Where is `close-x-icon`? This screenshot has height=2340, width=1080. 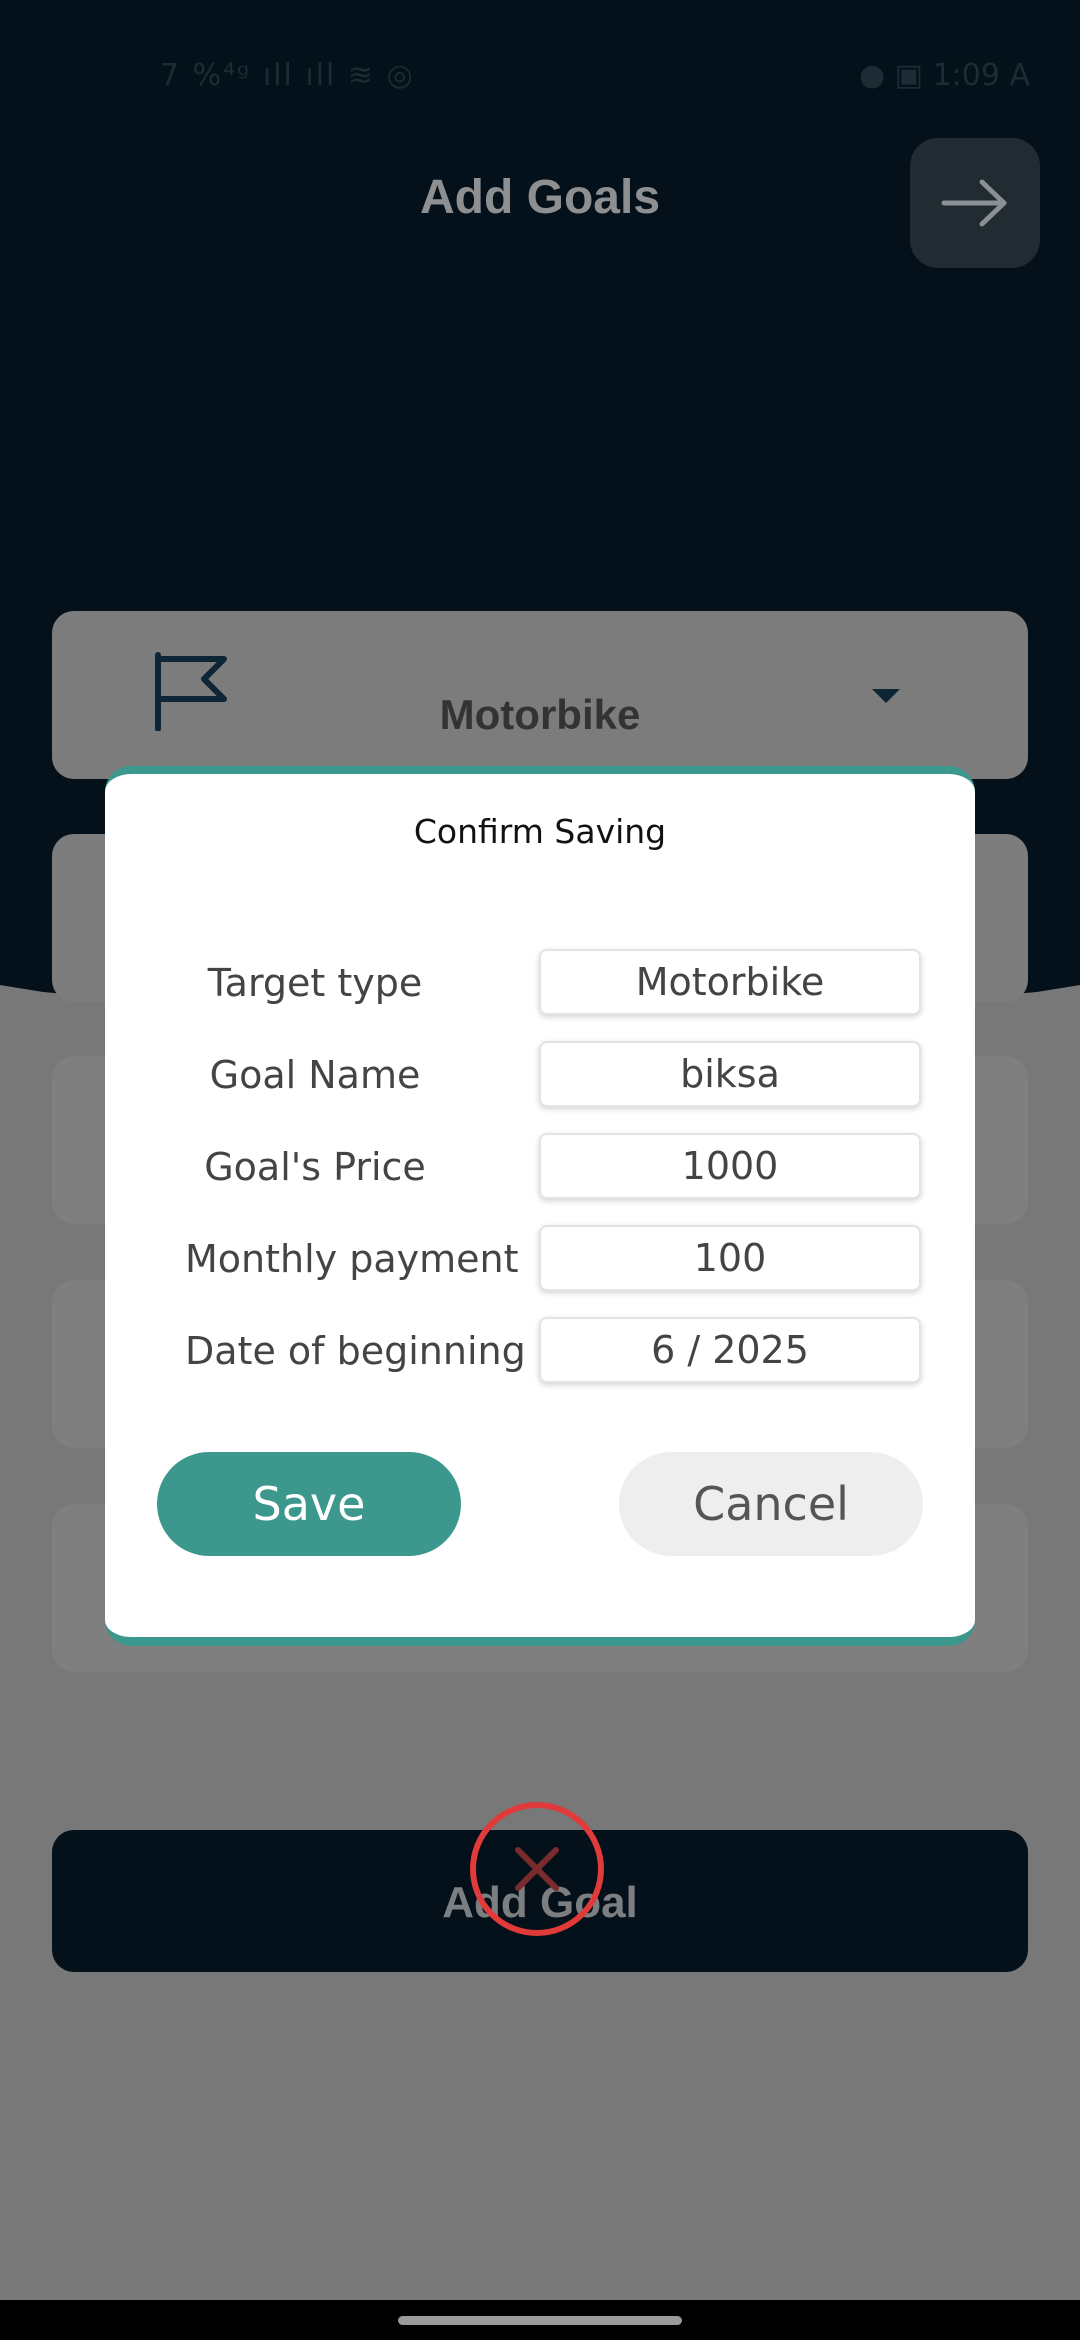 close-x-icon is located at coordinates (537, 1869).